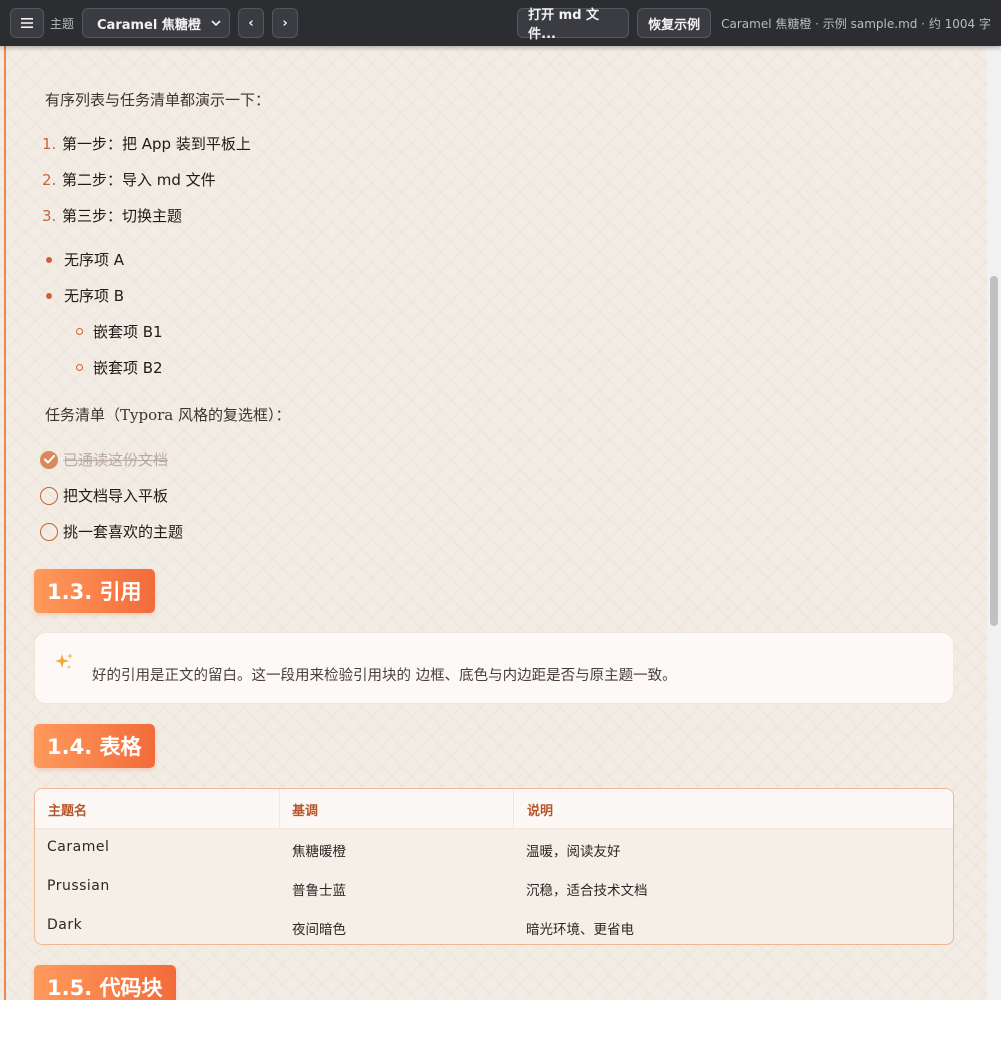 Image resolution: width=1001 pixels, height=1045 pixels. I want to click on ordered-item: 1. 第一步：把 App 装到平板上, so click(142, 143).